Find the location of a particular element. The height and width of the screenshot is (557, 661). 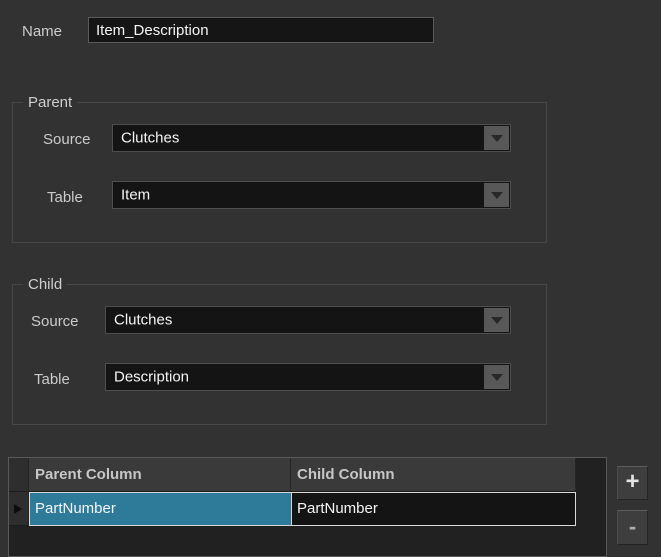

grid-row-header is located at coordinates (19, 509).